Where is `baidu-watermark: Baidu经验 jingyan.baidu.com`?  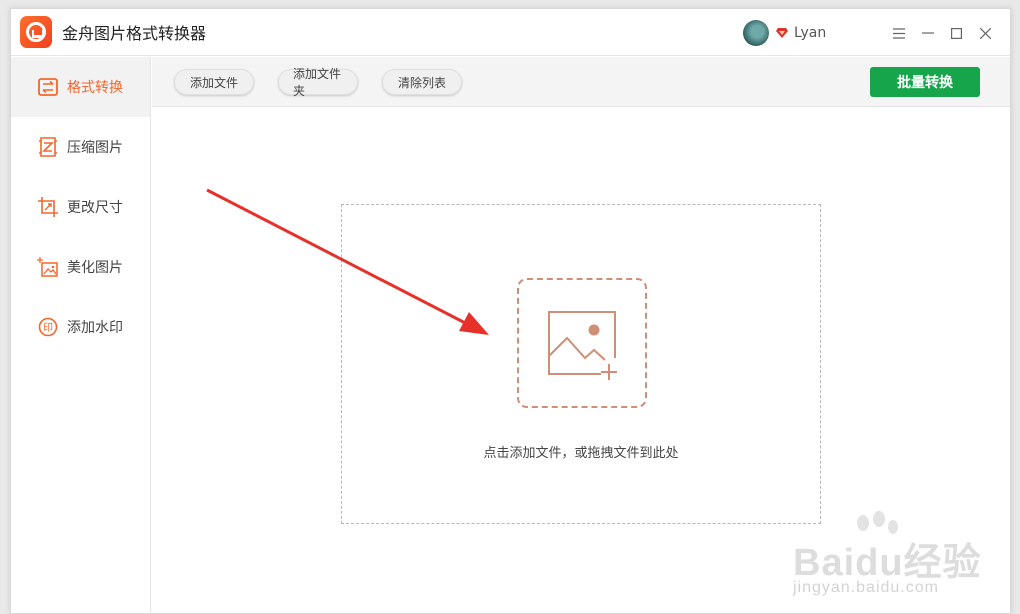 baidu-watermark: Baidu经验 jingyan.baidu.com is located at coordinates (893, 557).